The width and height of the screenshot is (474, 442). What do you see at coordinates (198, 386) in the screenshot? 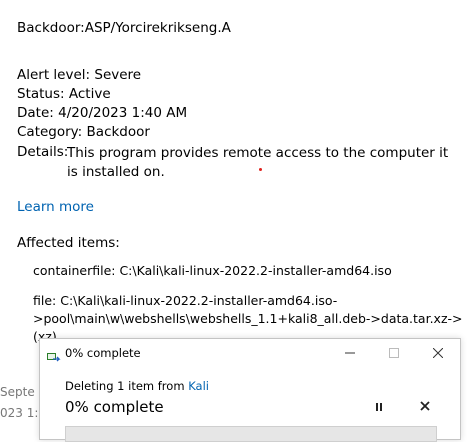
I see `destination-link: Kali` at bounding box center [198, 386].